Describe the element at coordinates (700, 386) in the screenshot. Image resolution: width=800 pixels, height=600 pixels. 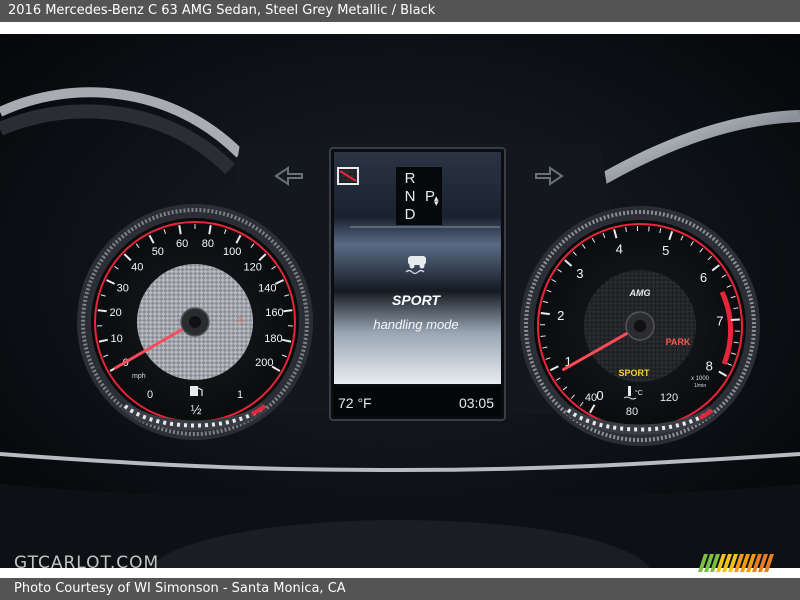
I see `tachometer-unit-line2: 1/min` at that location.